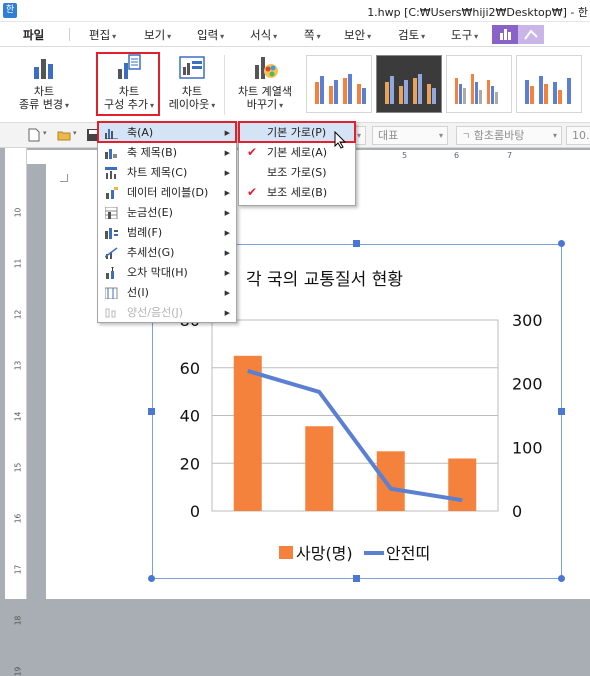  What do you see at coordinates (190, 368) in the screenshot?
I see `y-left-tick-label: 60` at bounding box center [190, 368].